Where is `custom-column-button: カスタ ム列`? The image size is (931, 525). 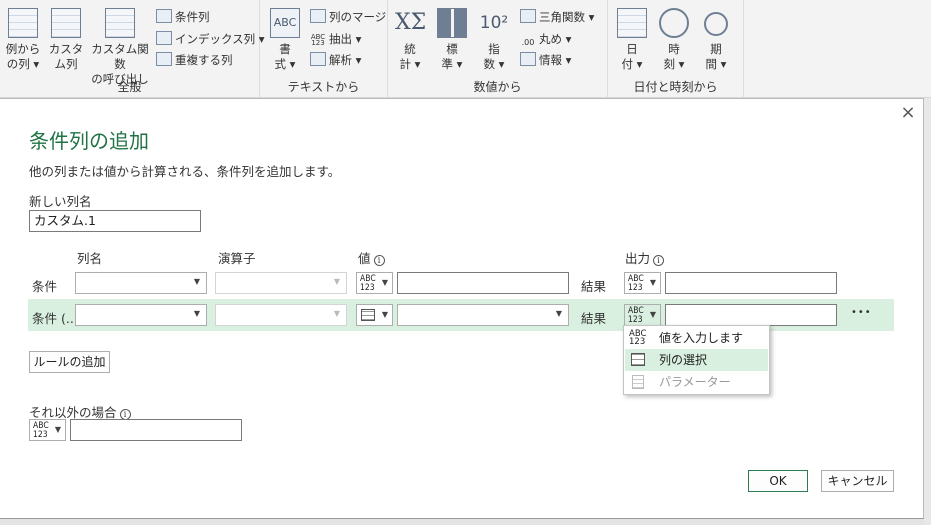 custom-column-button: カスタ ム列 is located at coordinates (66, 40).